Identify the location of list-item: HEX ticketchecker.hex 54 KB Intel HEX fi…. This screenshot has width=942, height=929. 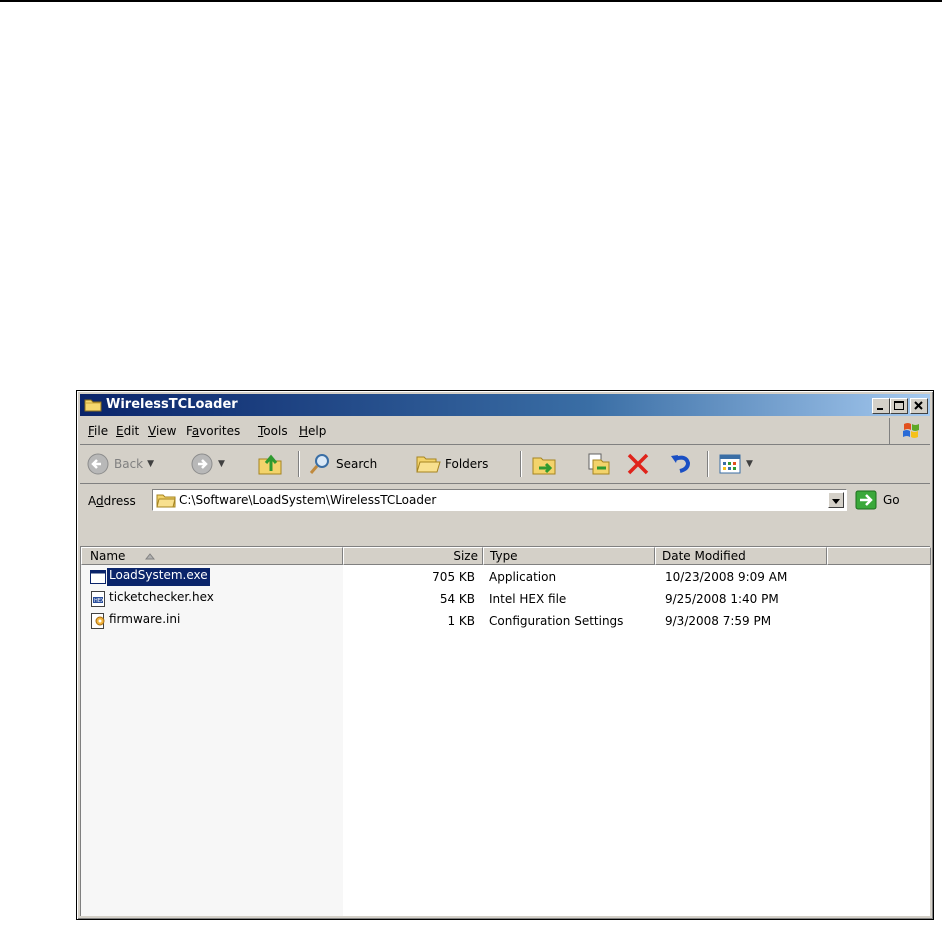
(506, 600).